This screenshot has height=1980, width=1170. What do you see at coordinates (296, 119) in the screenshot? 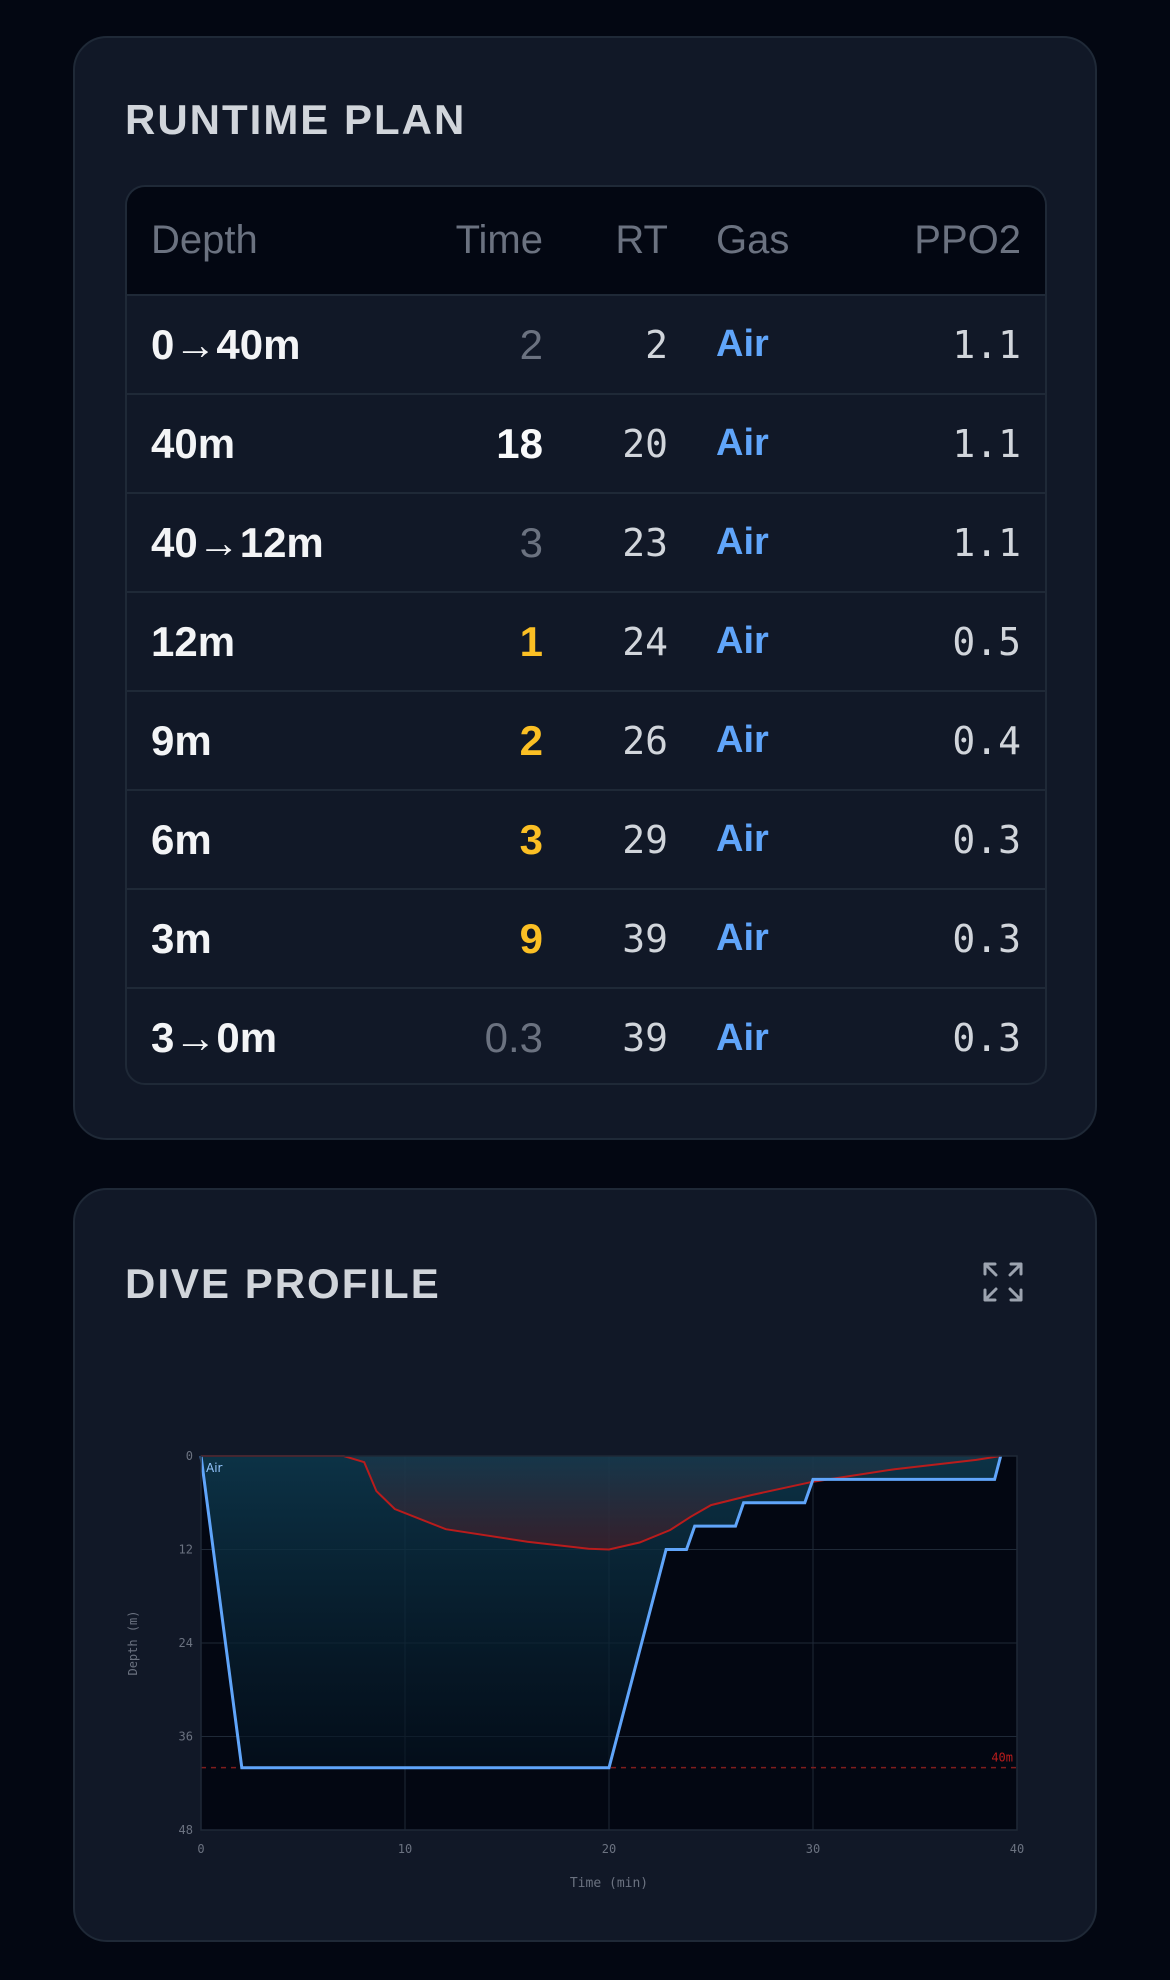
I see `runtime-plan-title: RUNTIME PLAN` at bounding box center [296, 119].